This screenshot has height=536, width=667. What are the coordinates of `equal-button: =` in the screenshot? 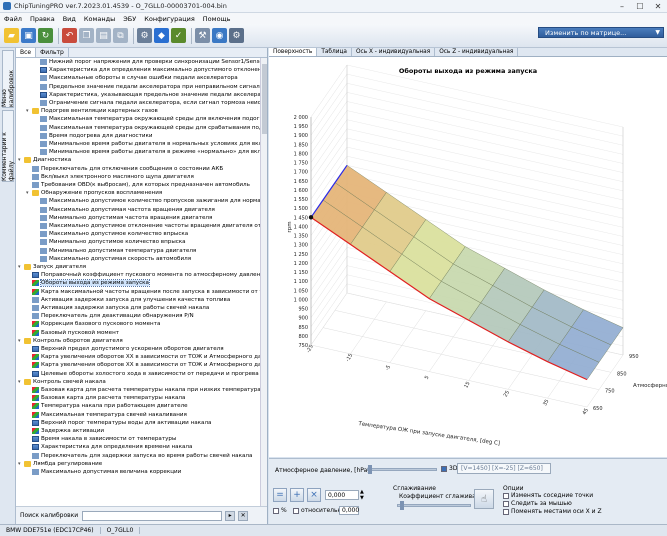 It's located at (280, 495).